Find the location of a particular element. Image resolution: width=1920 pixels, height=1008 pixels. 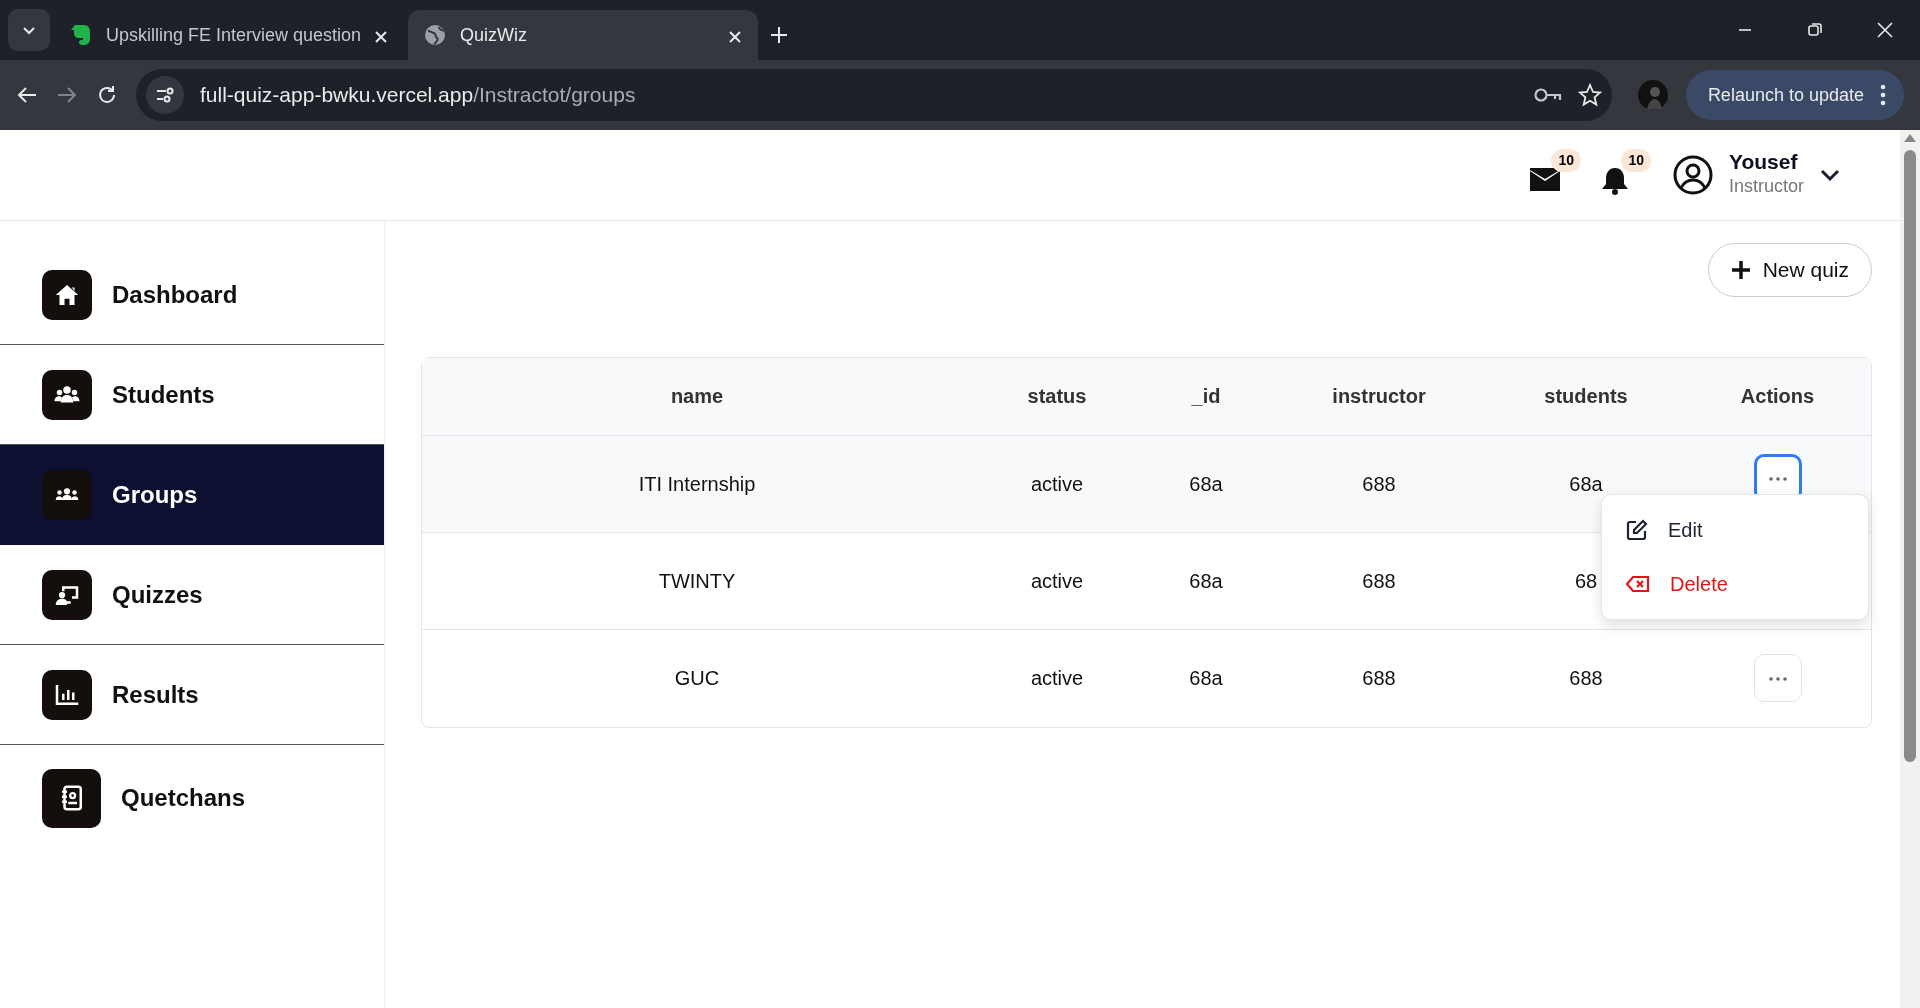

scroll-thumb is located at coordinates (1910, 456).